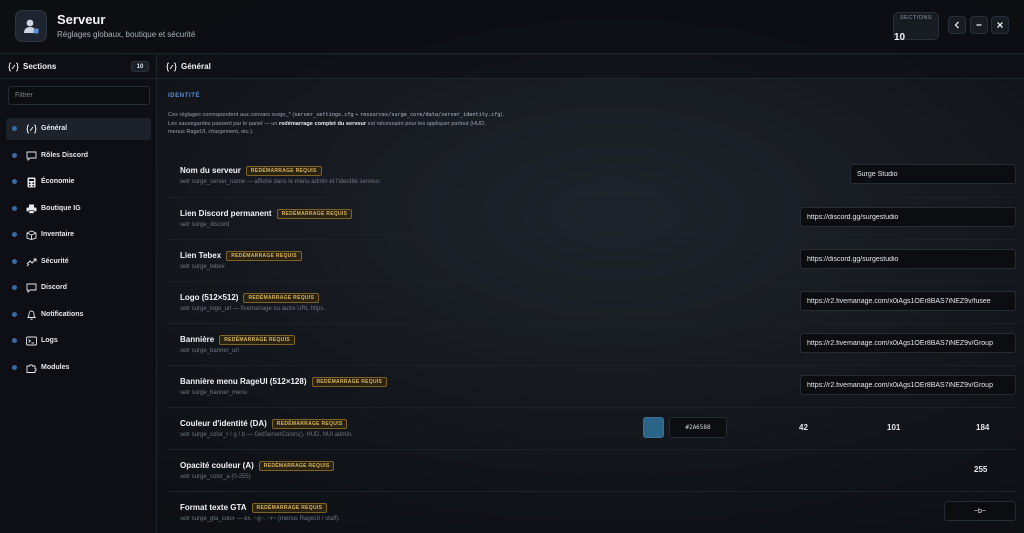 This screenshot has height=533, width=1024. What do you see at coordinates (31, 315) in the screenshot?
I see `bell-icon` at bounding box center [31, 315].